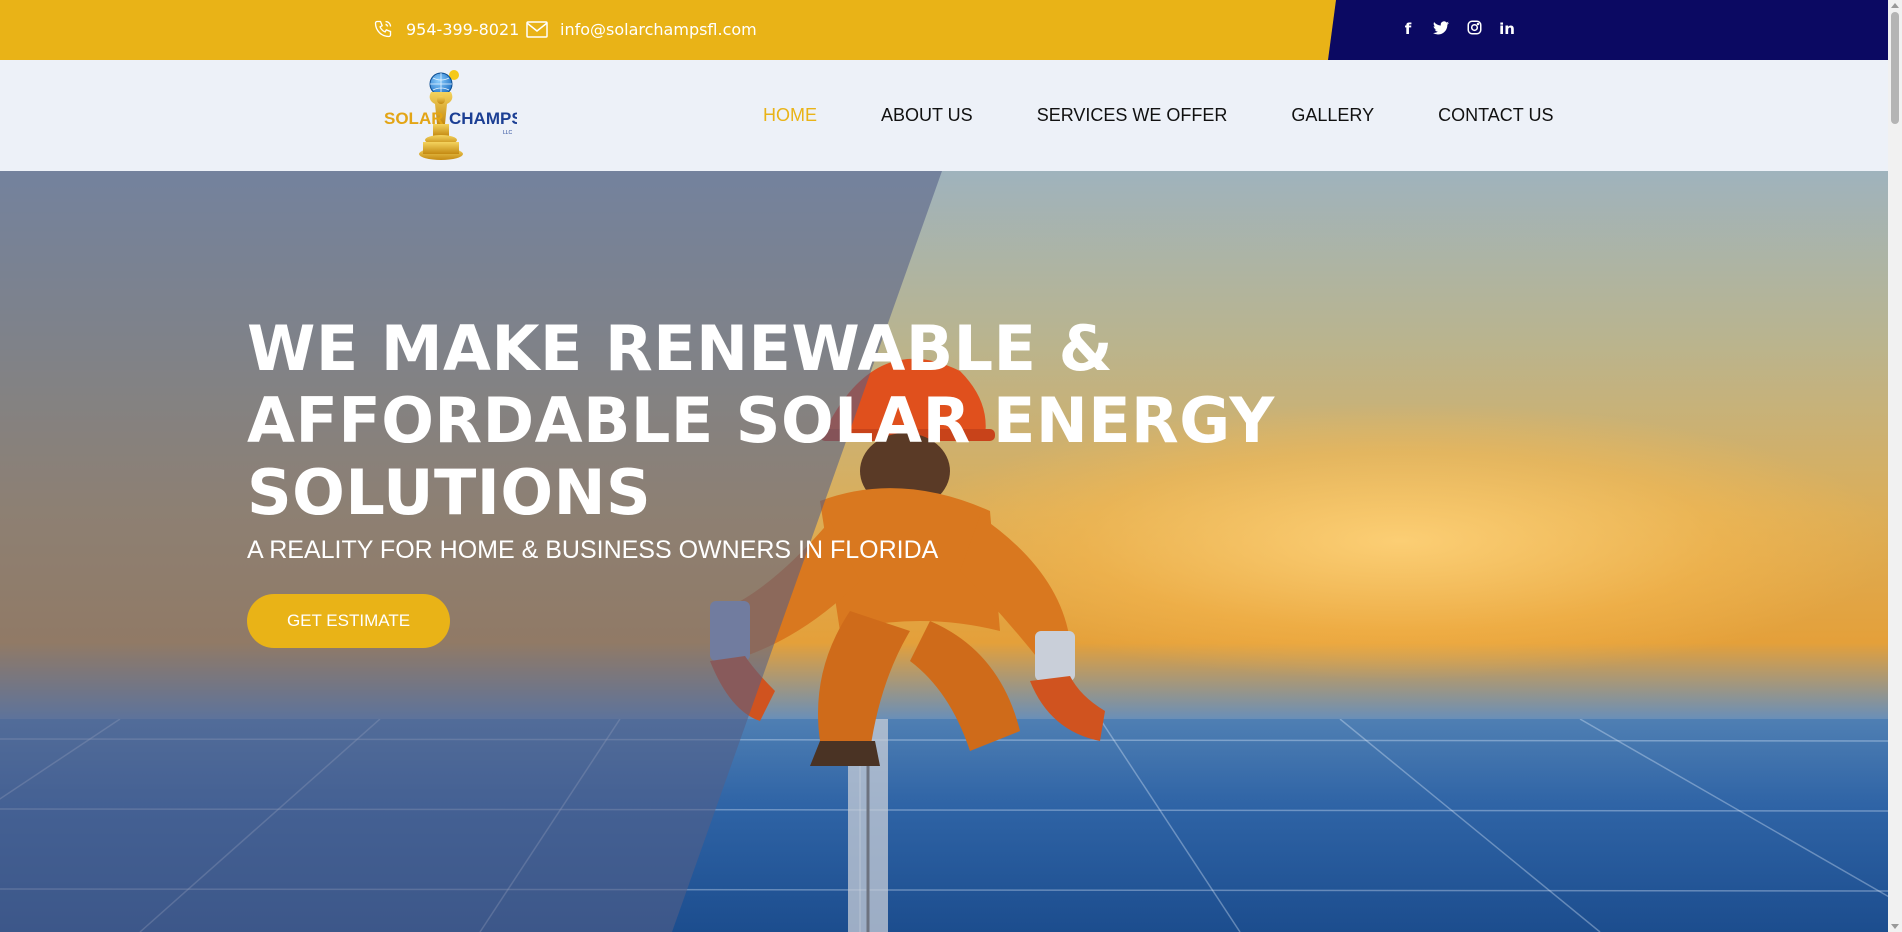 This screenshot has height=932, width=1902. What do you see at coordinates (348, 621) in the screenshot?
I see `get-estimate-button: GET ESTIMATE` at bounding box center [348, 621].